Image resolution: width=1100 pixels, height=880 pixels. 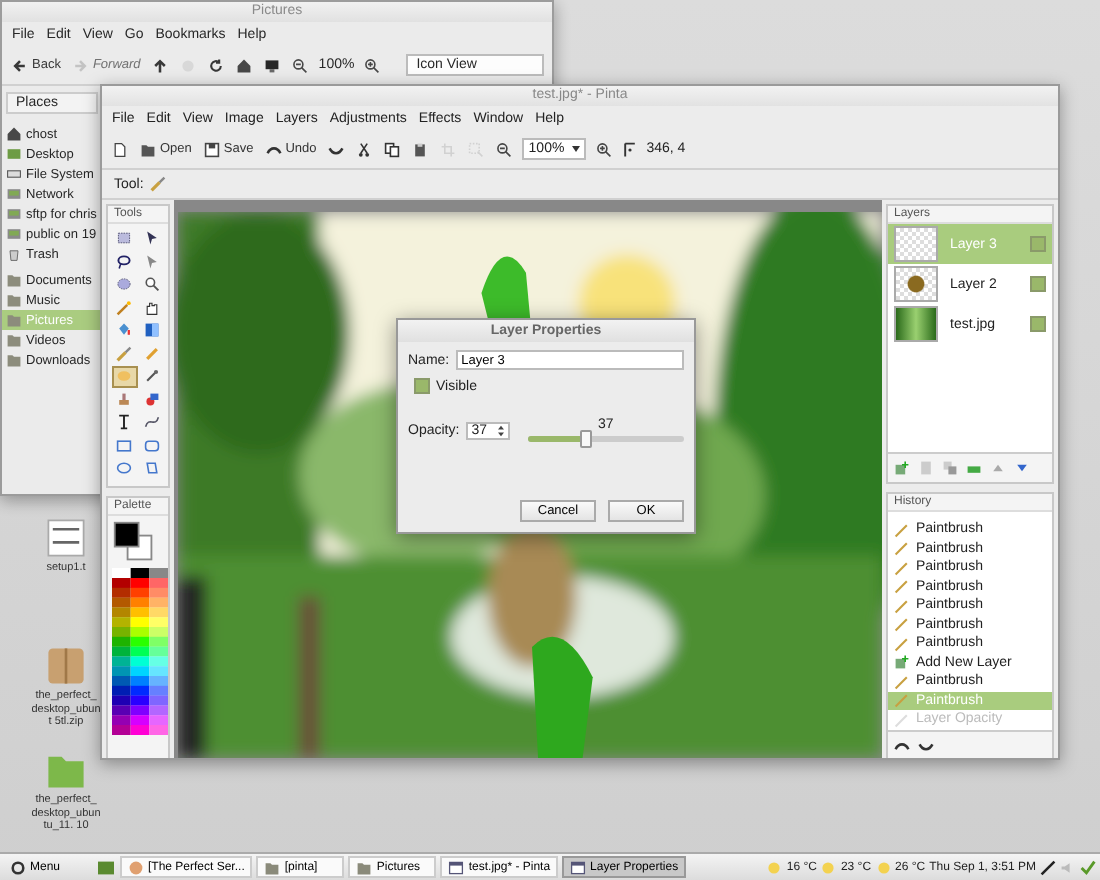 I want to click on cursor-position-icon, so click(x=630, y=149).